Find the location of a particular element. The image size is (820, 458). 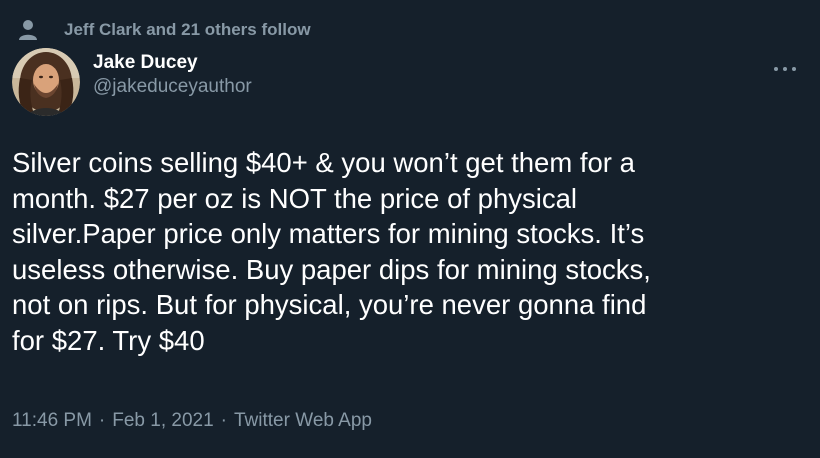

display-name: Jake Ducey is located at coordinates (172, 63).